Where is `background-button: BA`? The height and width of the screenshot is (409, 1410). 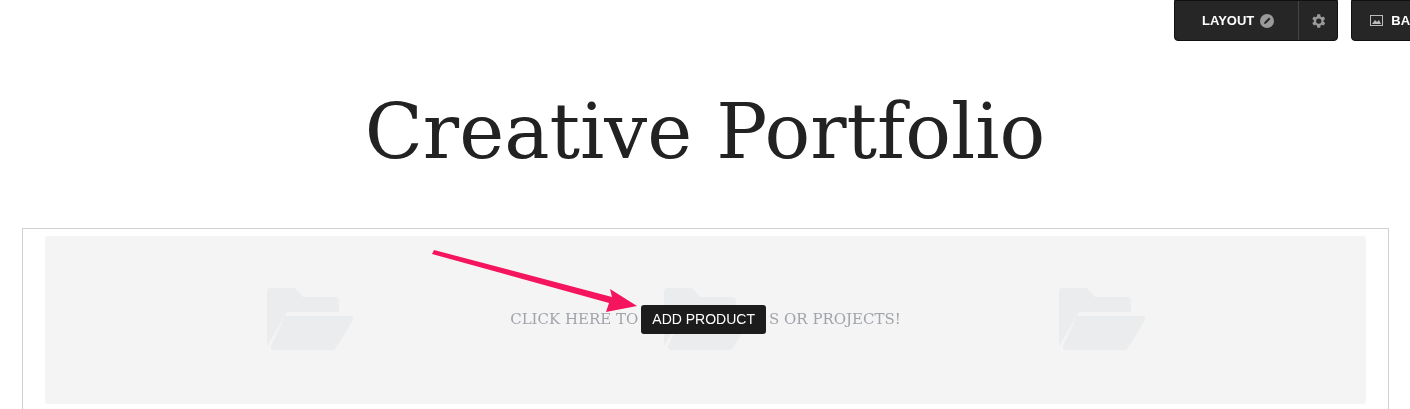
background-button: BA is located at coordinates (1380, 20).